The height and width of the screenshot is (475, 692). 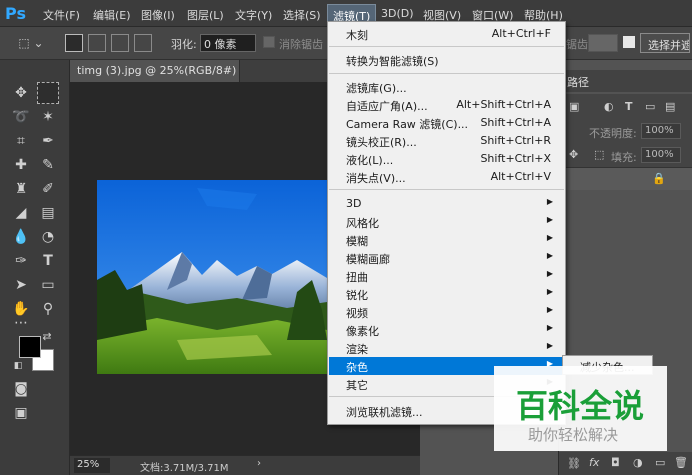 What do you see at coordinates (599, 154) in the screenshot?
I see `lock-artboard-icon: ⬚` at bounding box center [599, 154].